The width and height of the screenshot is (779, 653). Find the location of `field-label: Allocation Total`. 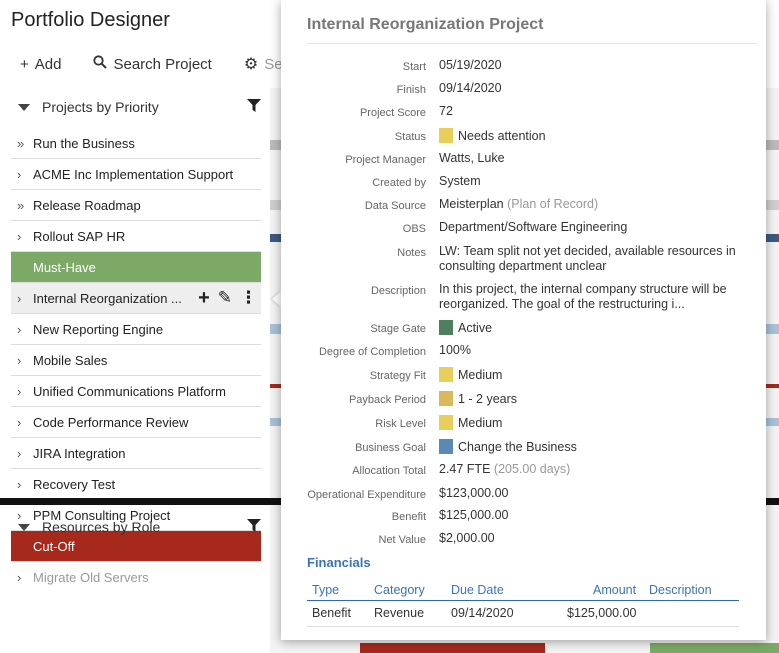

field-label: Allocation Total is located at coordinates (389, 471).